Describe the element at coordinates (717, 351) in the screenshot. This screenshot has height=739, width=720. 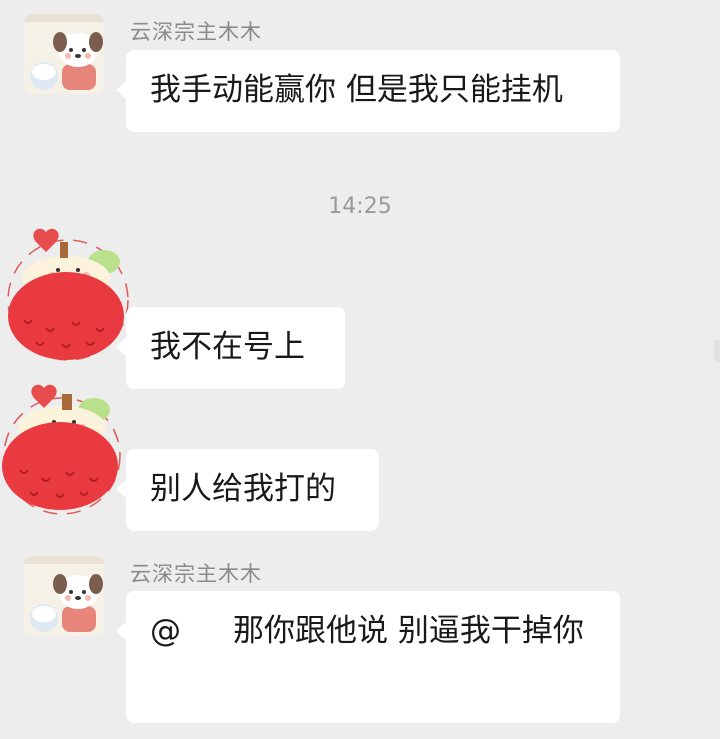
I see `scroll-edge-indicator` at that location.